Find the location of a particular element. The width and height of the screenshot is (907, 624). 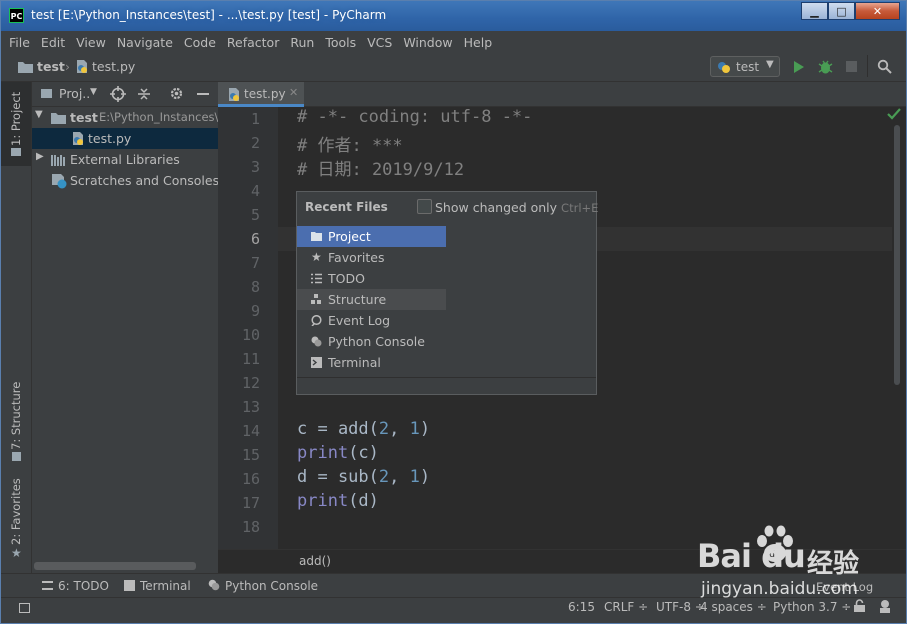

collapse-all-icon is located at coordinates (144, 94).